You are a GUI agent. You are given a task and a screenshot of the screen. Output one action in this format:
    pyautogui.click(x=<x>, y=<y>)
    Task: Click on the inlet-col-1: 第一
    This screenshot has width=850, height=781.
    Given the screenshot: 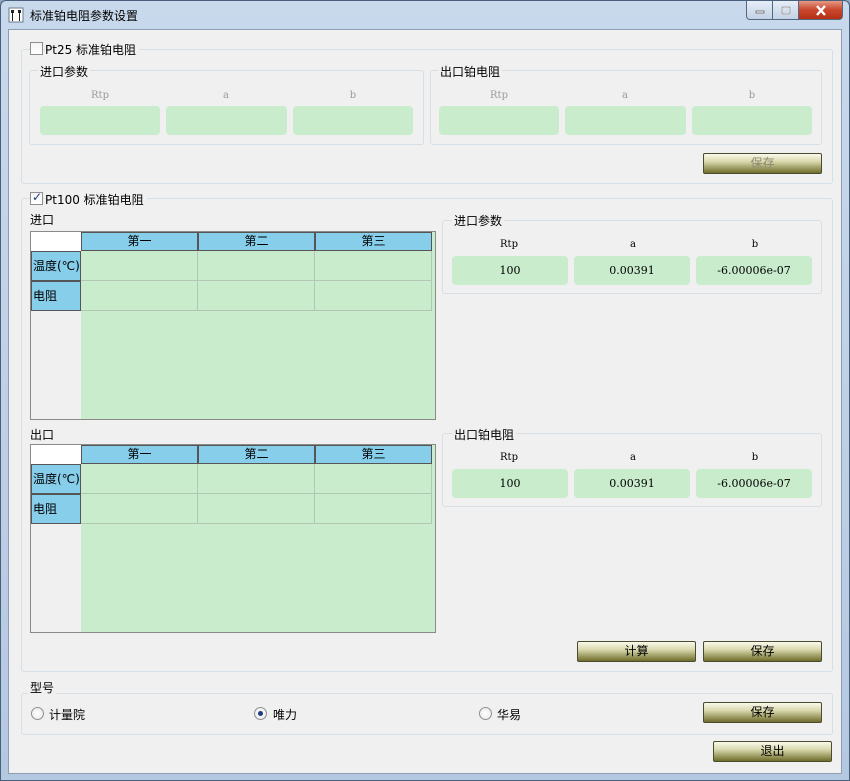 What is the action you would take?
    pyautogui.click(x=139, y=241)
    